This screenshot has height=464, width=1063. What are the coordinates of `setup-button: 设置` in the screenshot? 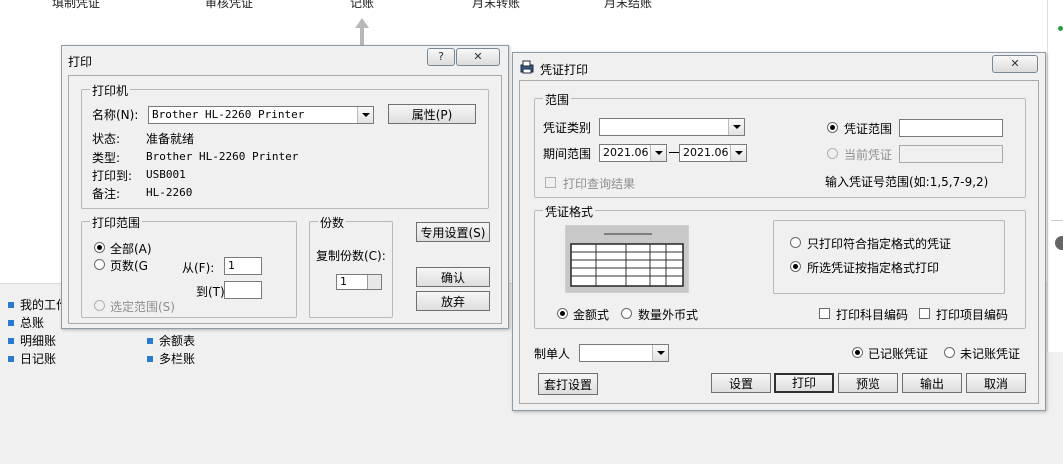 It's located at (741, 383).